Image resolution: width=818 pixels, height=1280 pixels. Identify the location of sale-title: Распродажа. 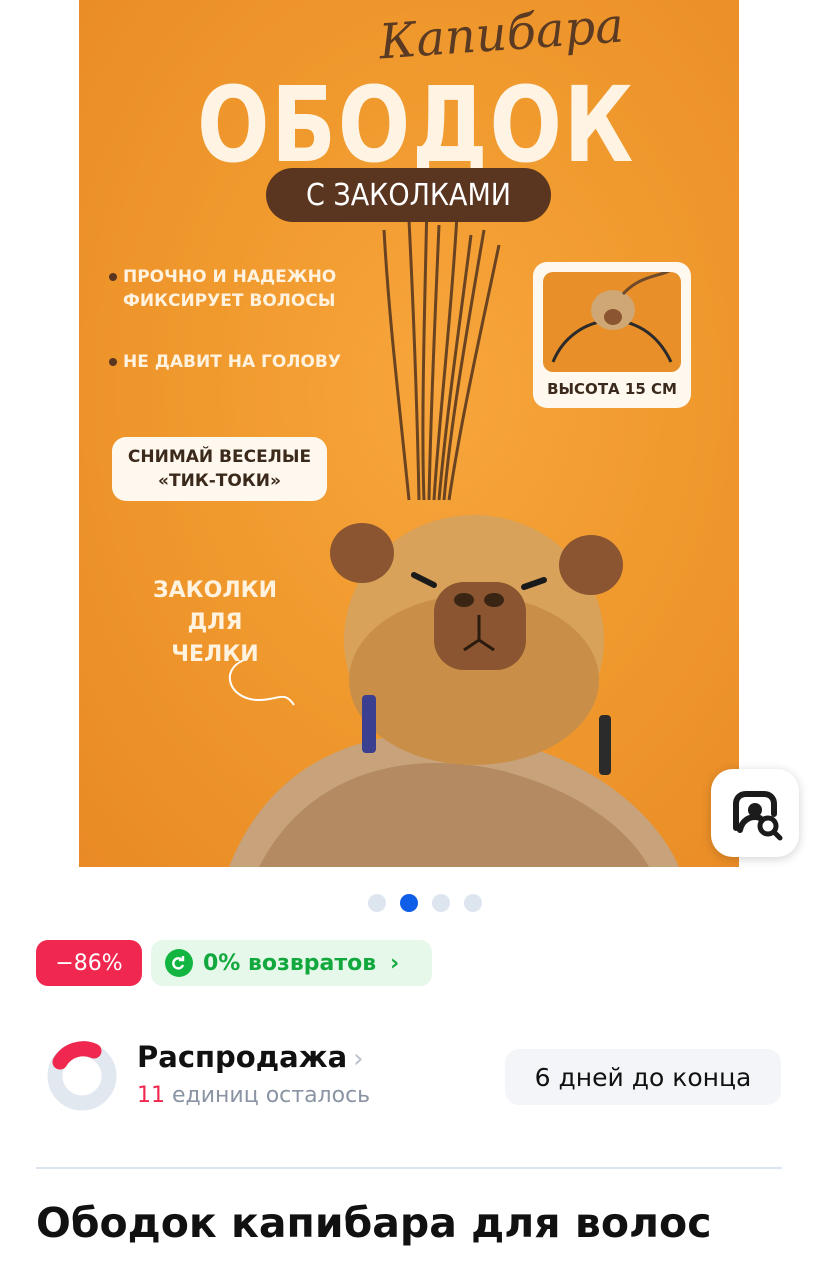
(242, 1057).